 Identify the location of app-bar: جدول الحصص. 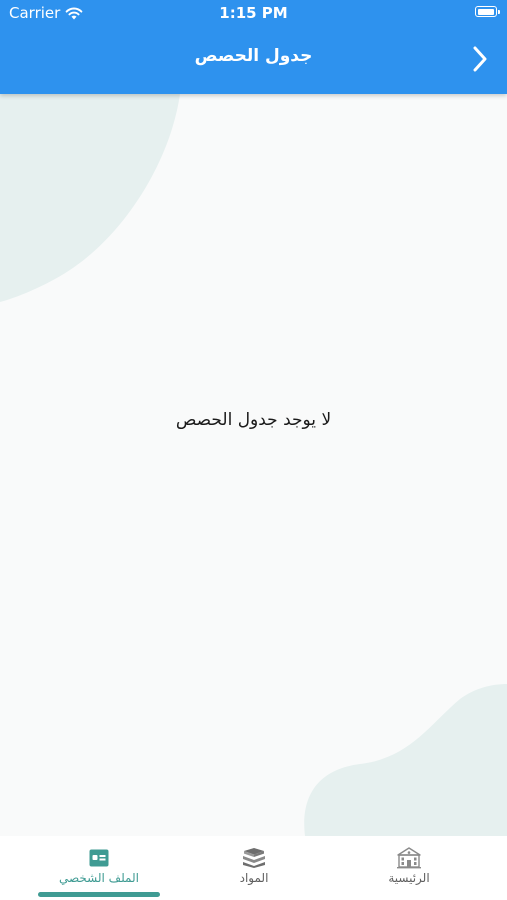
(253, 60).